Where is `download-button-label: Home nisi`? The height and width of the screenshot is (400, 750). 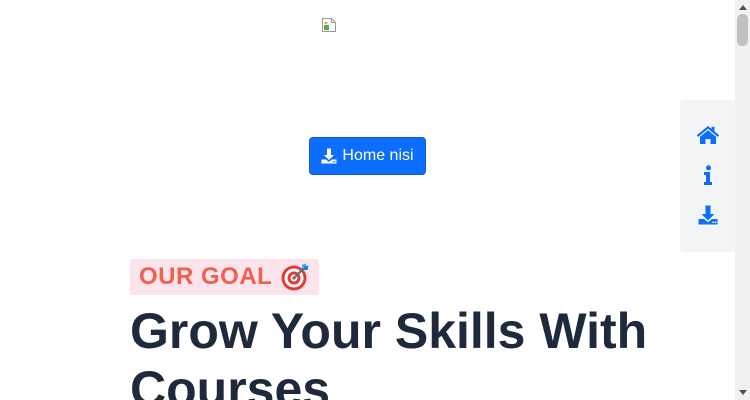 download-button-label: Home nisi is located at coordinates (378, 155).